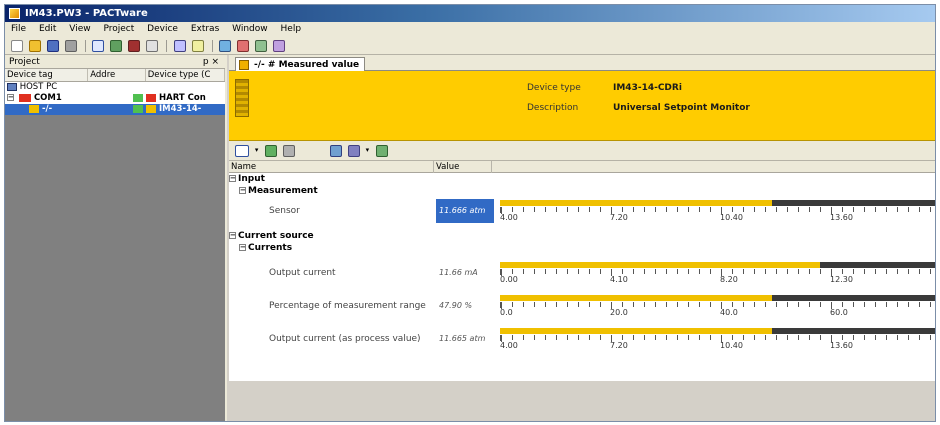 The height and width of the screenshot is (425, 940). What do you see at coordinates (582, 411) in the screenshot?
I see `document-footer` at bounding box center [582, 411].